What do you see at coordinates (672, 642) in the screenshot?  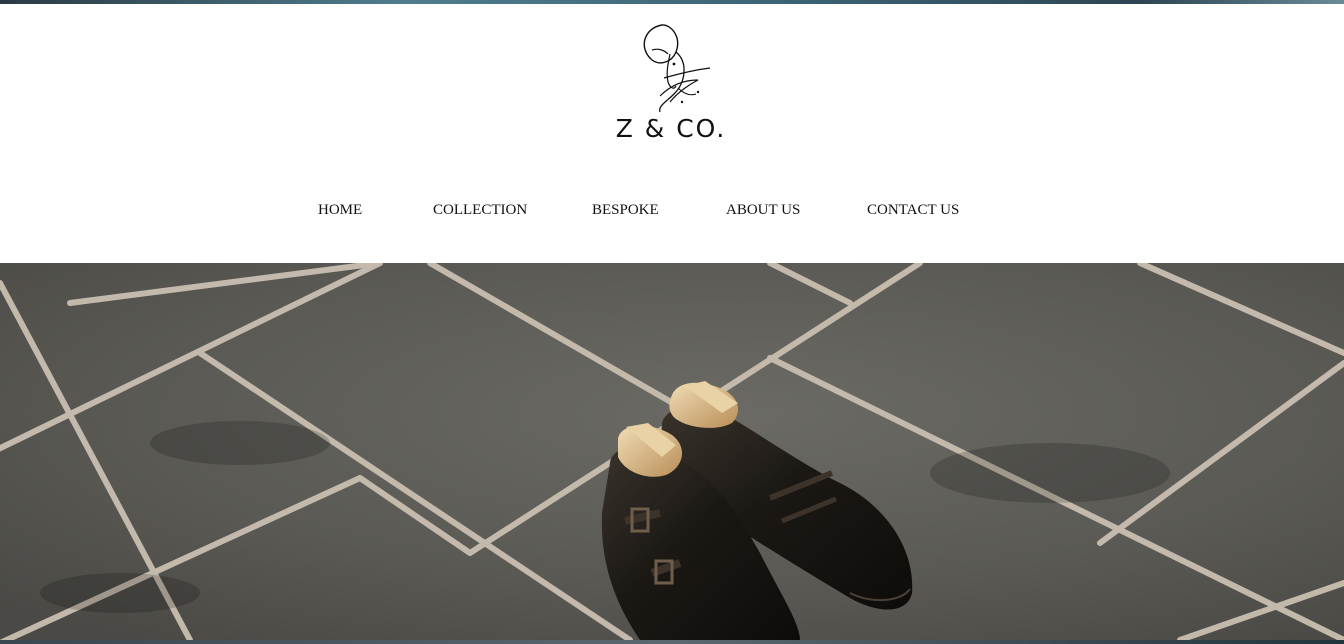 I see `bottom-strip` at bounding box center [672, 642].